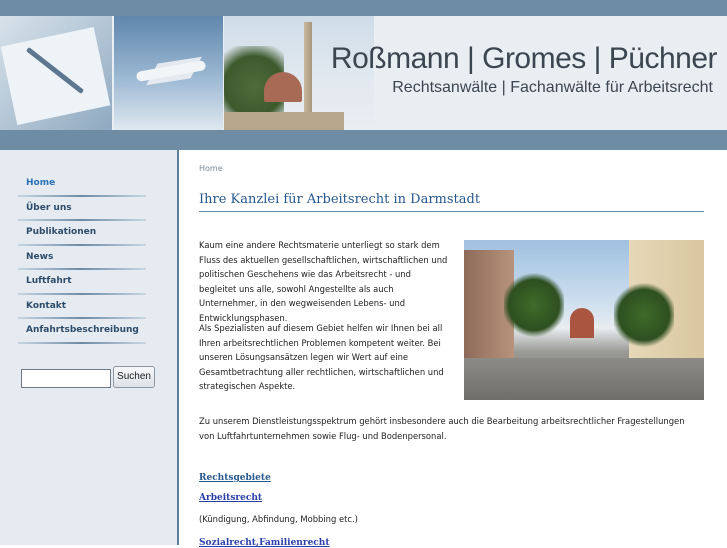 Image resolution: width=727 pixels, height=548 pixels. Describe the element at coordinates (264, 543) in the screenshot. I see `link-sozialrecht-familienrecht: Sozialrecht,Familienrecht` at that location.